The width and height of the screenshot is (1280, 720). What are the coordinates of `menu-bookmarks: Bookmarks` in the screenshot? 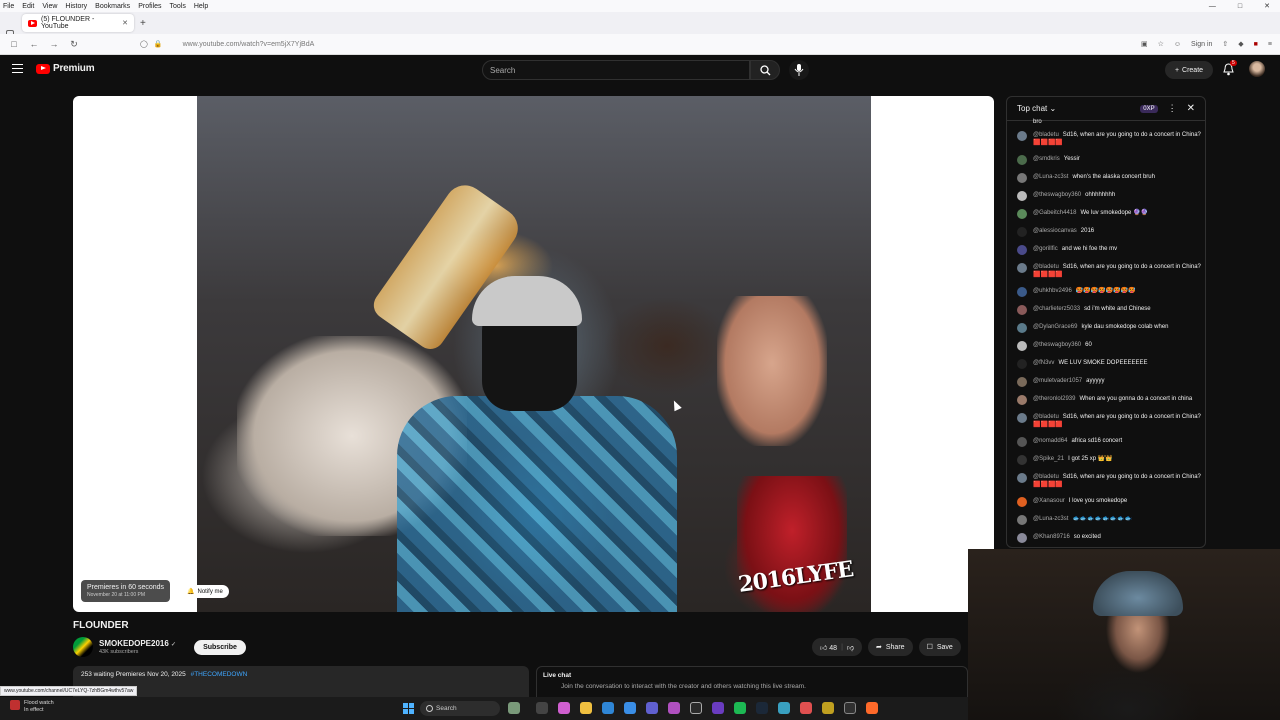 It's located at (112, 6).